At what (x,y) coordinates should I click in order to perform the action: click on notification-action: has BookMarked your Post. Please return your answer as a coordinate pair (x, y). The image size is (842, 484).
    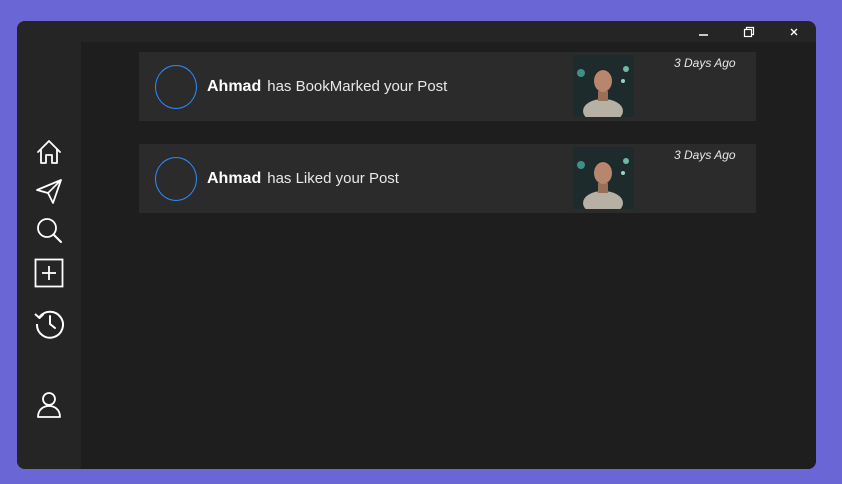
    Looking at the image, I should click on (357, 86).